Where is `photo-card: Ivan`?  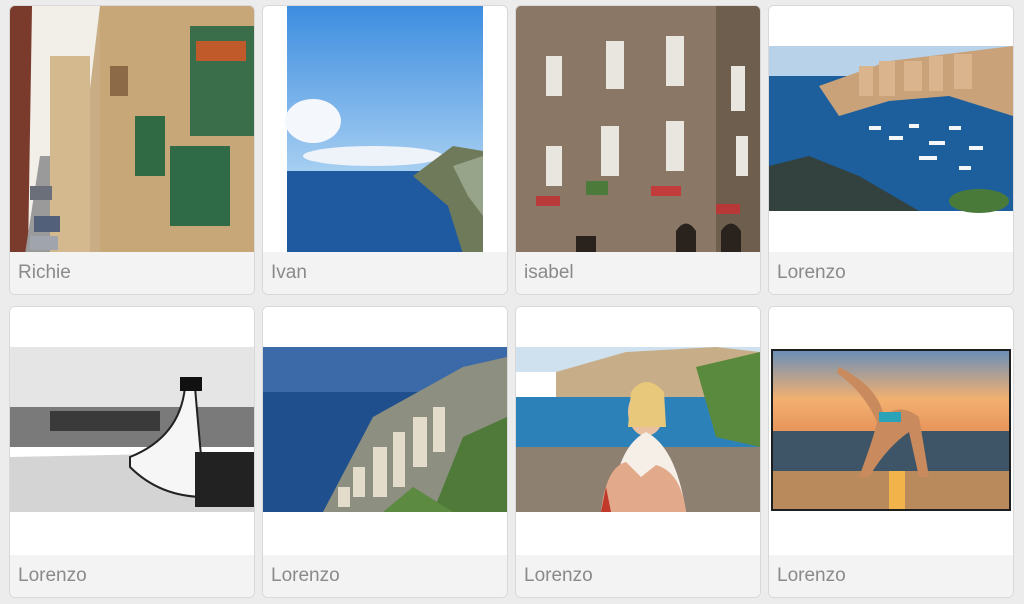 photo-card: Ivan is located at coordinates (385, 150).